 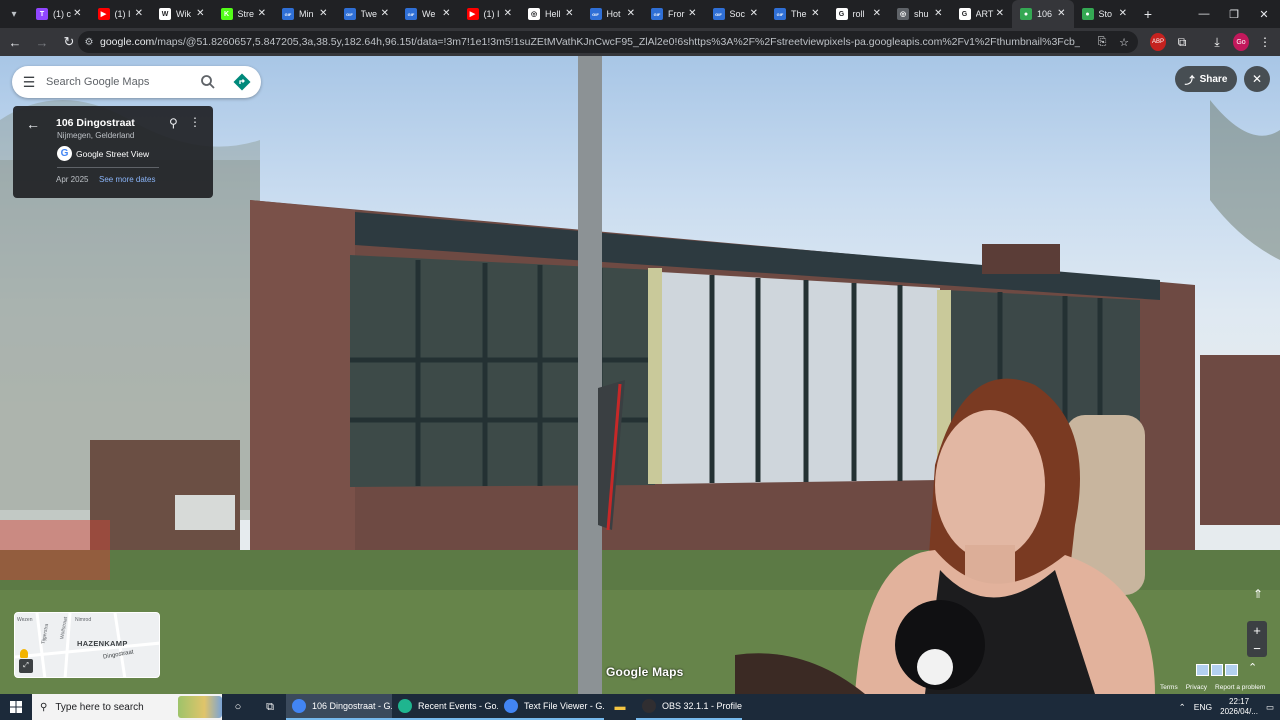 I want to click on desk, so click(x=800, y=673).